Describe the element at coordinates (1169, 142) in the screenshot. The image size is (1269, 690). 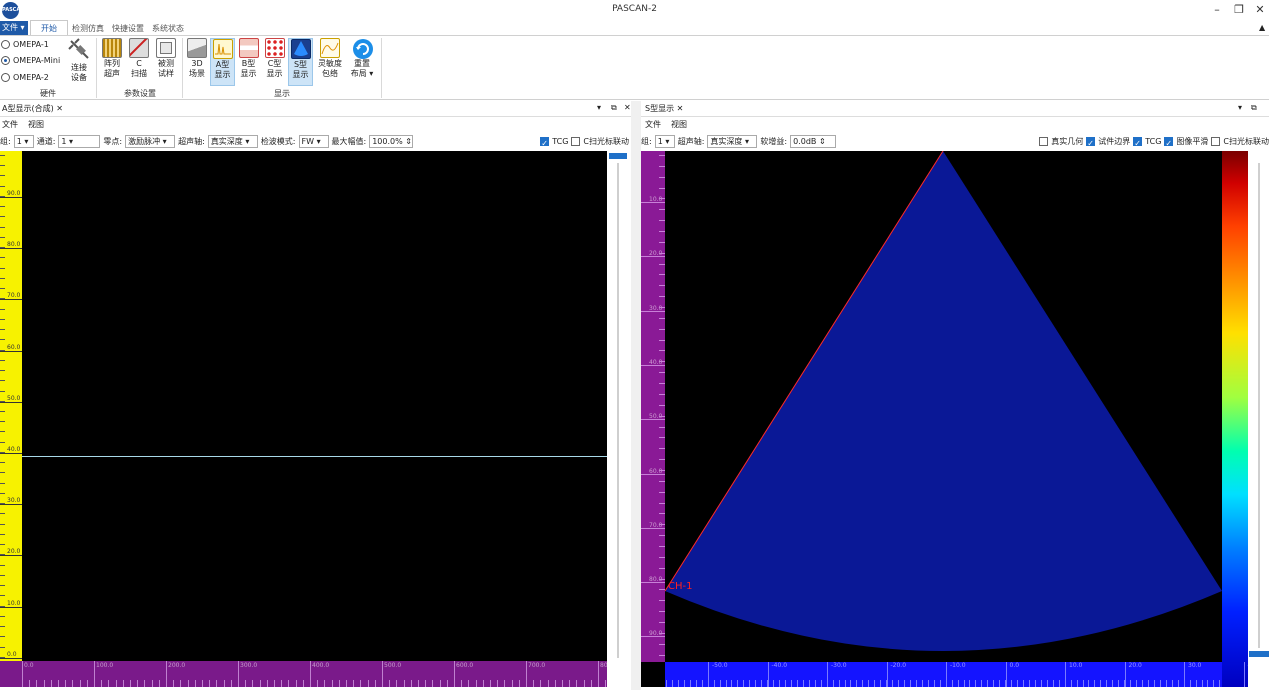
I see `smoothing-checkbox` at that location.